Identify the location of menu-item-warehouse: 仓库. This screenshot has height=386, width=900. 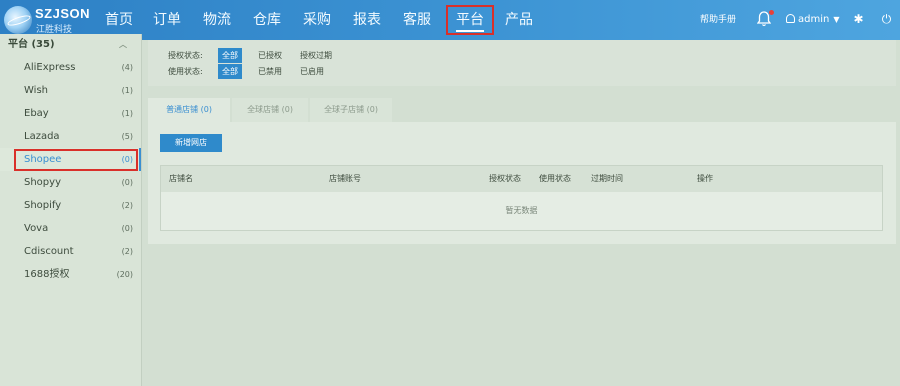
(267, 20).